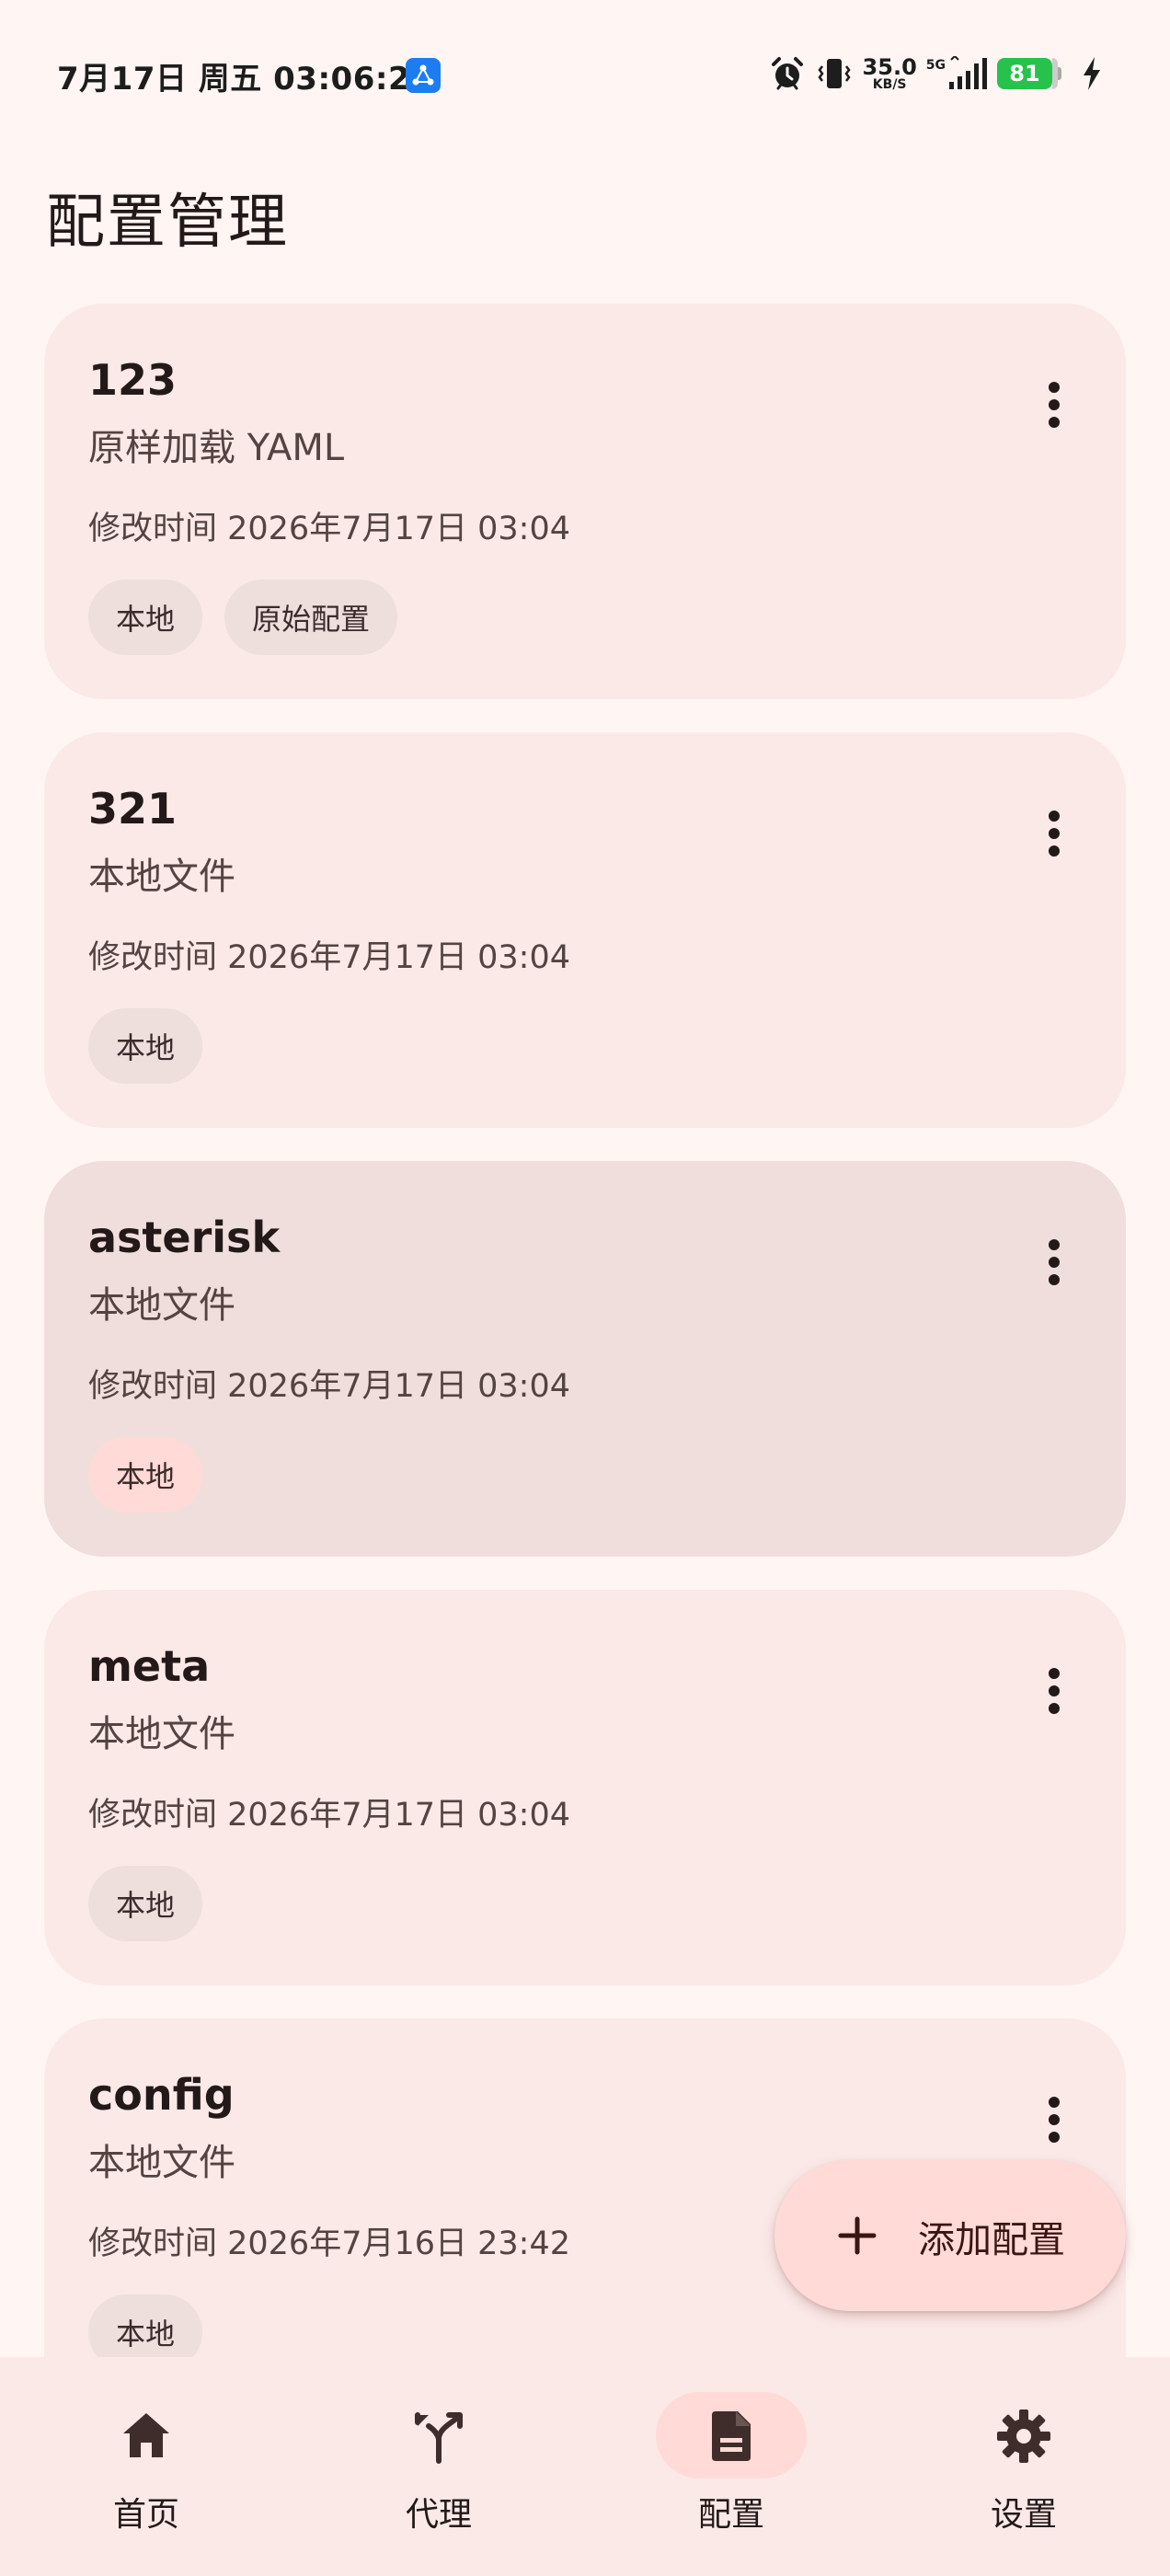 The image size is (1170, 2576). I want to click on status-indicators: 35.0 KB/S 5G 81, so click(936, 73).